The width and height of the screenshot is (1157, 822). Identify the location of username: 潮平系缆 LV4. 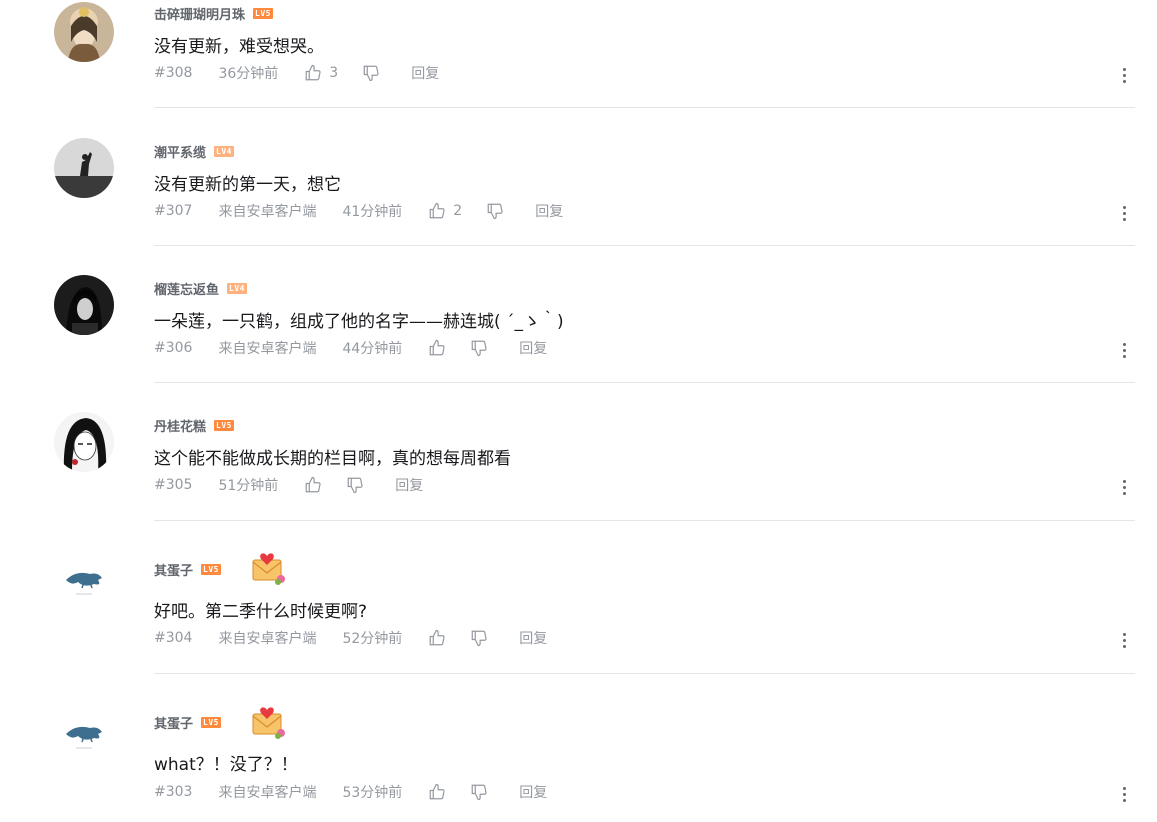
(194, 151).